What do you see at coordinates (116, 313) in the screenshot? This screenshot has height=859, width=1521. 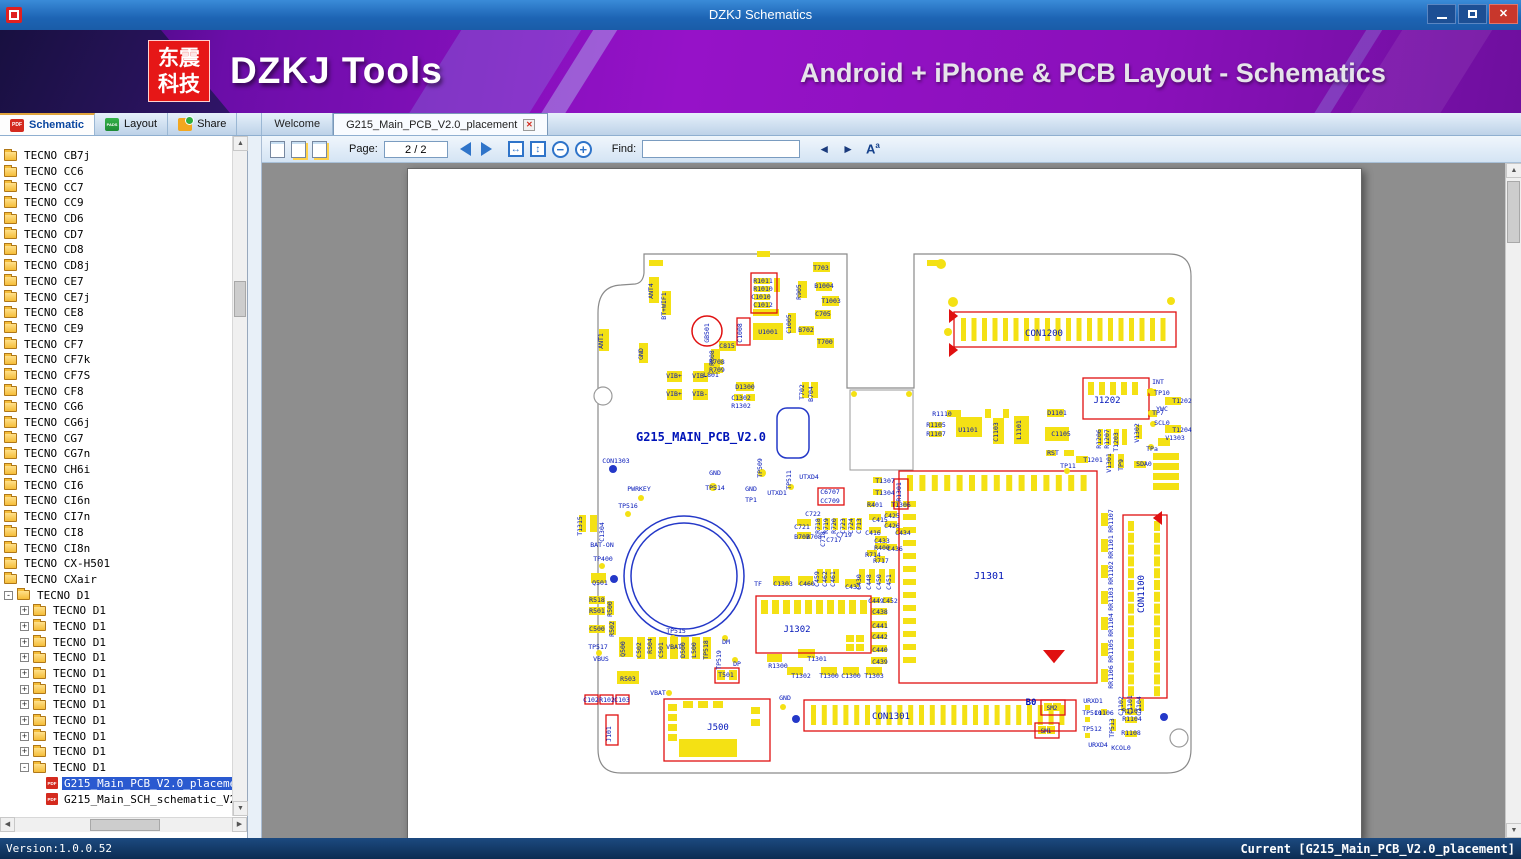 I see `tree-folder: TECNO CE8` at bounding box center [116, 313].